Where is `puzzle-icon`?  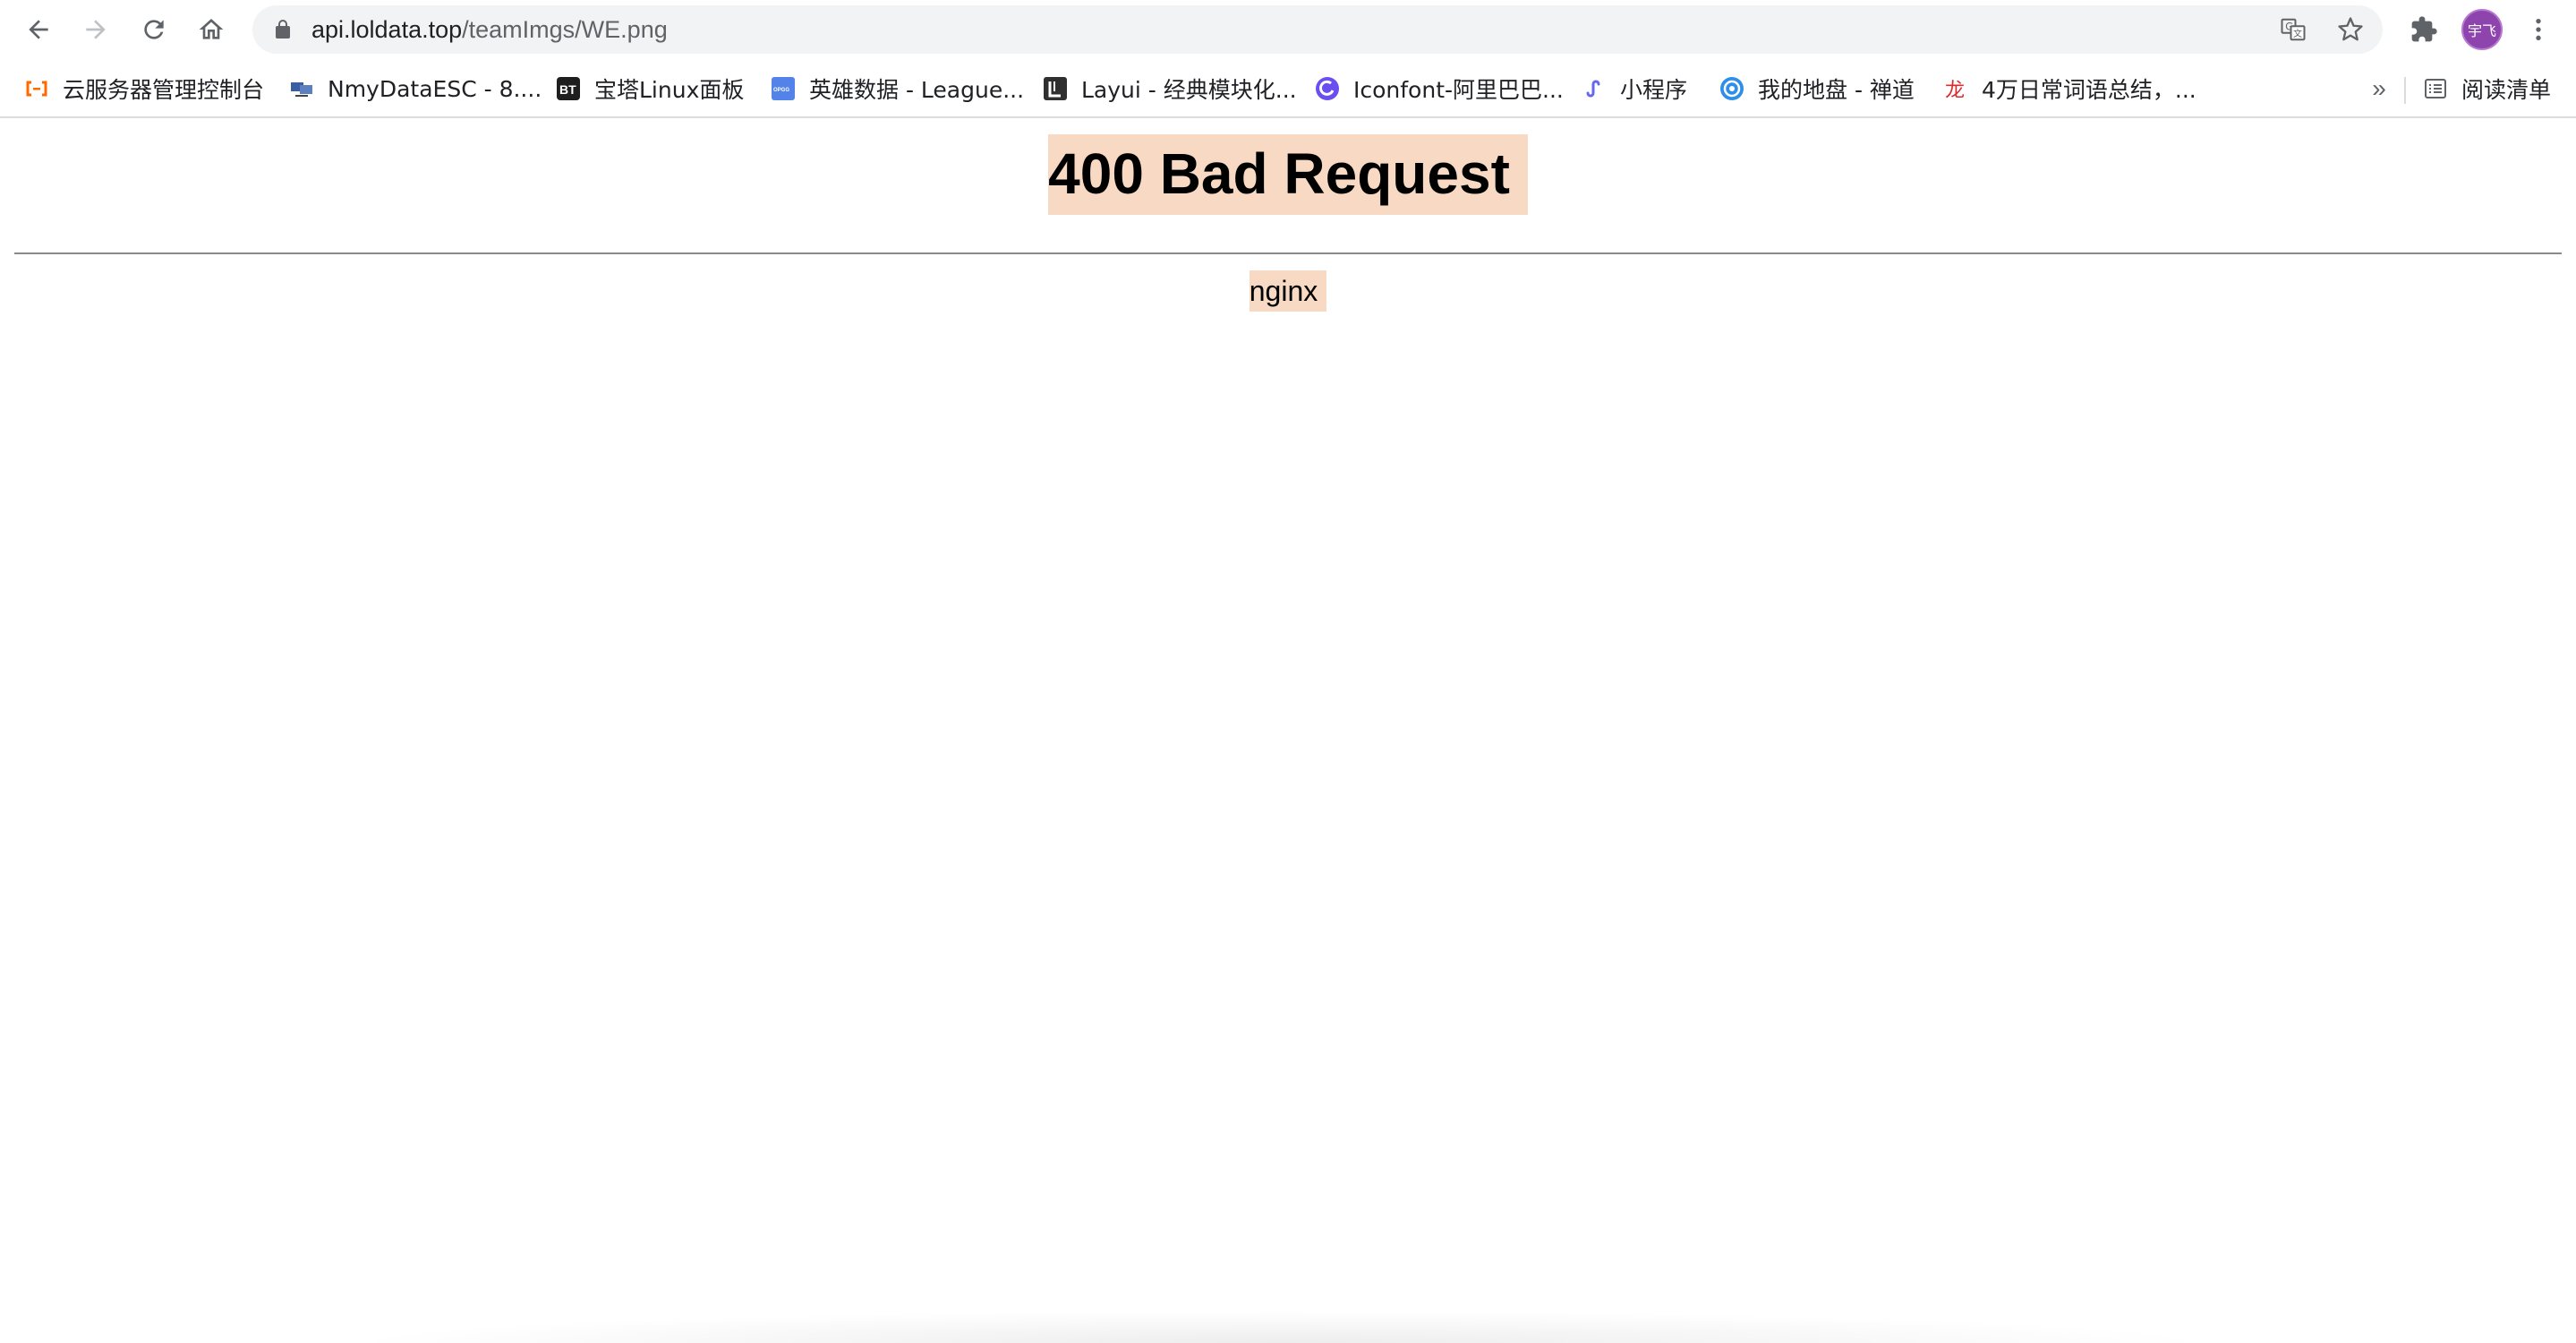
puzzle-icon is located at coordinates (2424, 29).